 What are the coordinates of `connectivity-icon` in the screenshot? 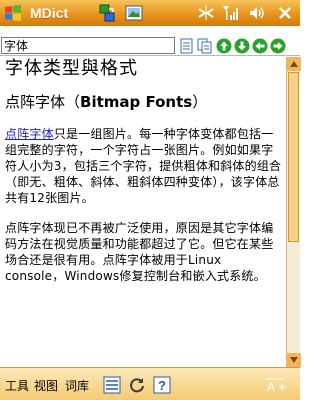 It's located at (206, 13).